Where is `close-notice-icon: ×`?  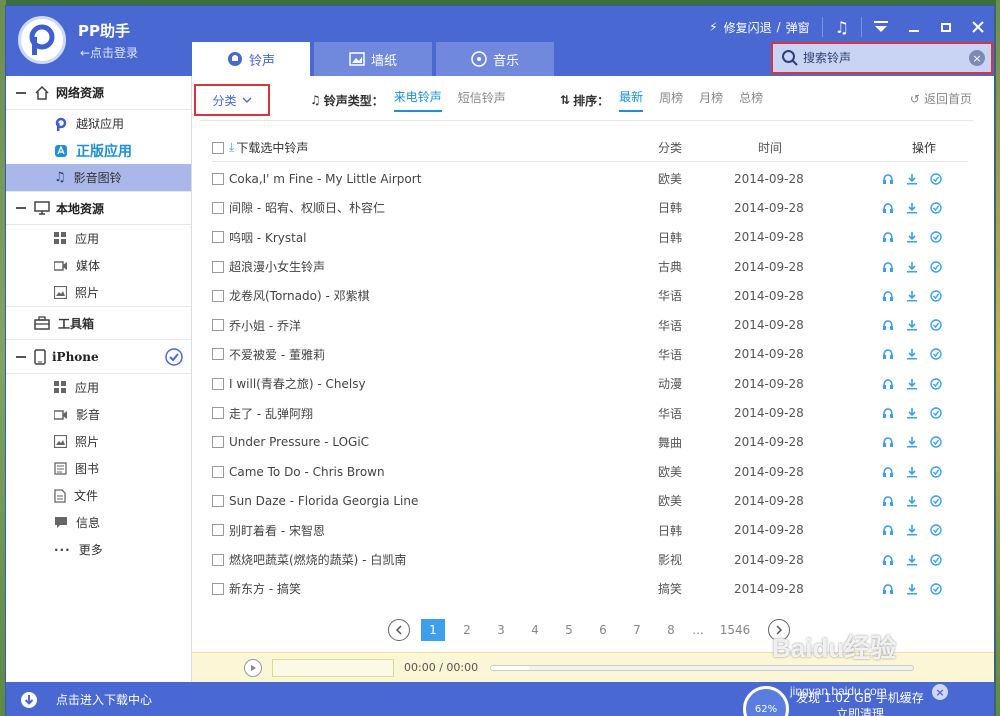
close-notice-icon: × is located at coordinates (940, 692).